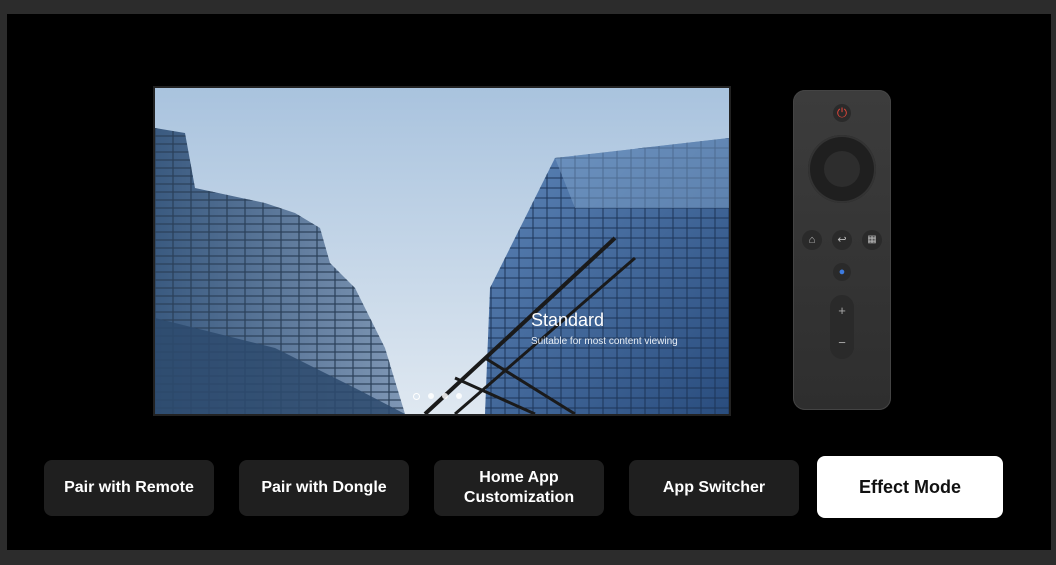 This screenshot has width=1056, height=565. Describe the element at coordinates (437, 396) in the screenshot. I see `carousel-dots` at that location.